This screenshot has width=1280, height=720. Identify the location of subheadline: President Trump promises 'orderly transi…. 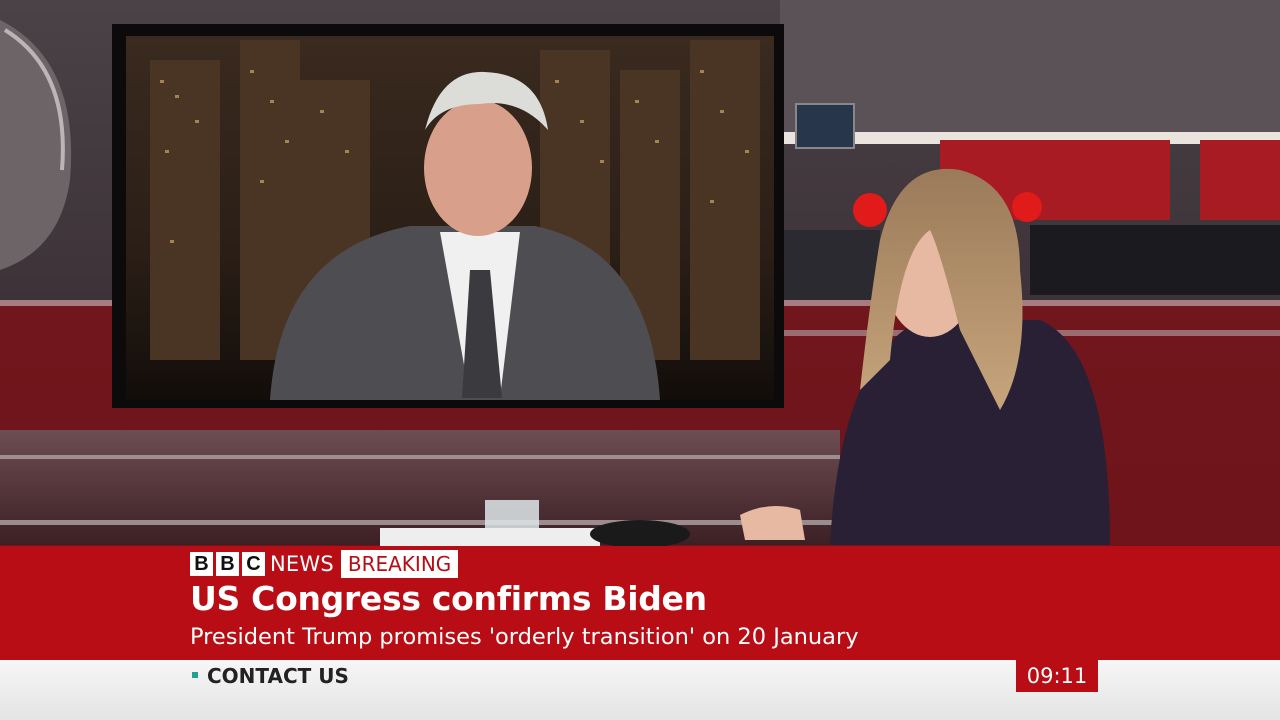
(524, 637).